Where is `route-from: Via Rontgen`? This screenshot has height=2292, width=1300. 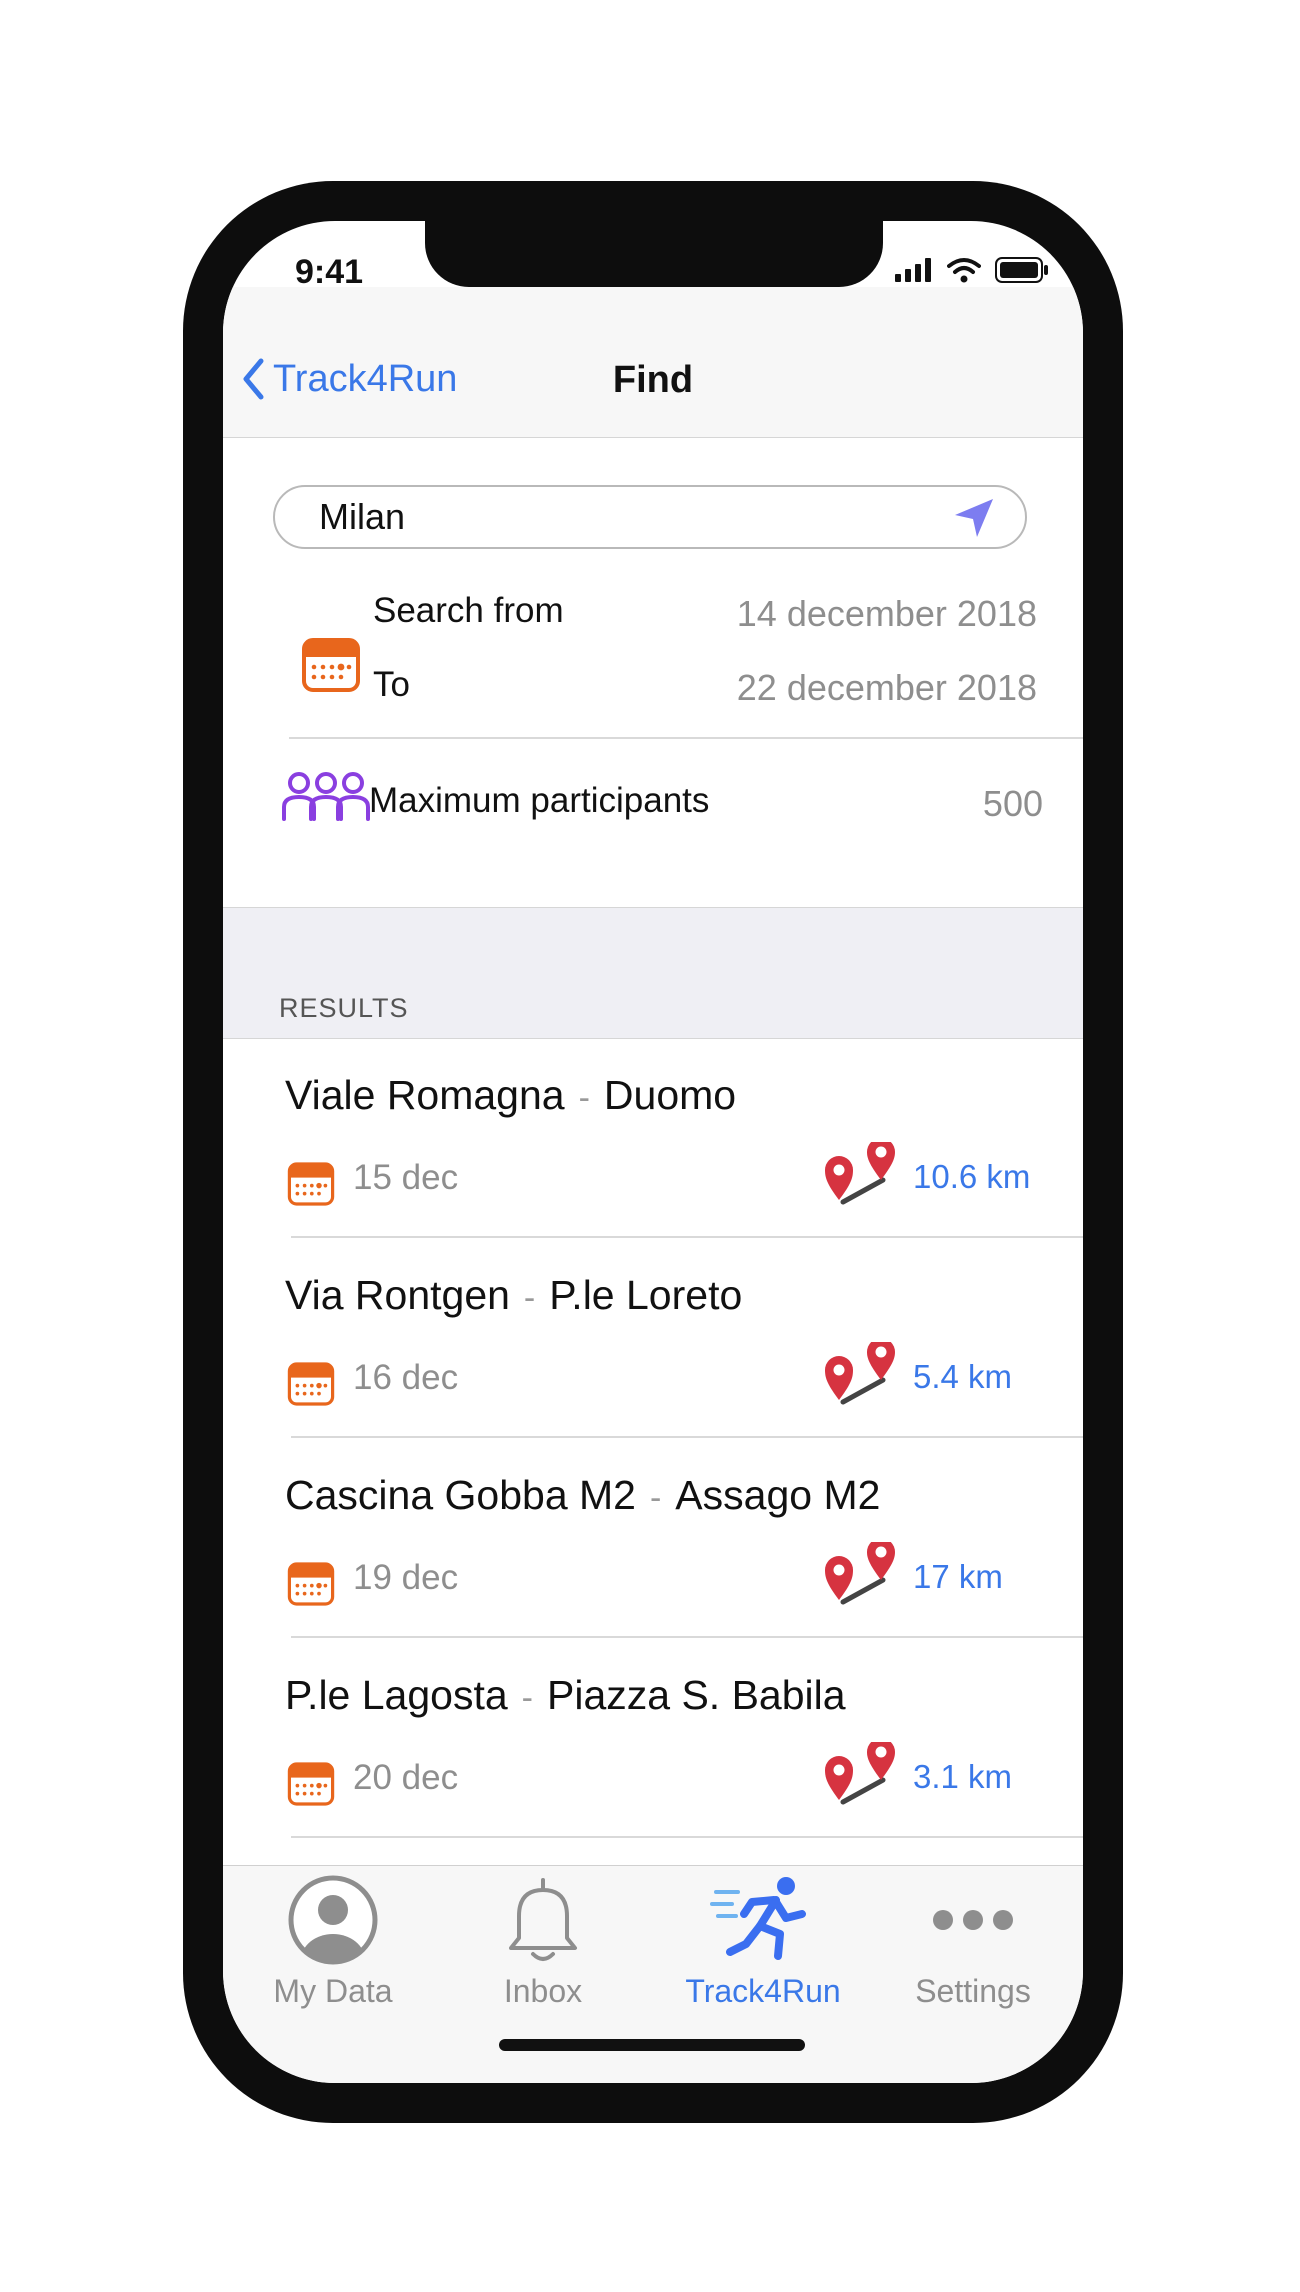
route-from: Via Rontgen is located at coordinates (397, 1295).